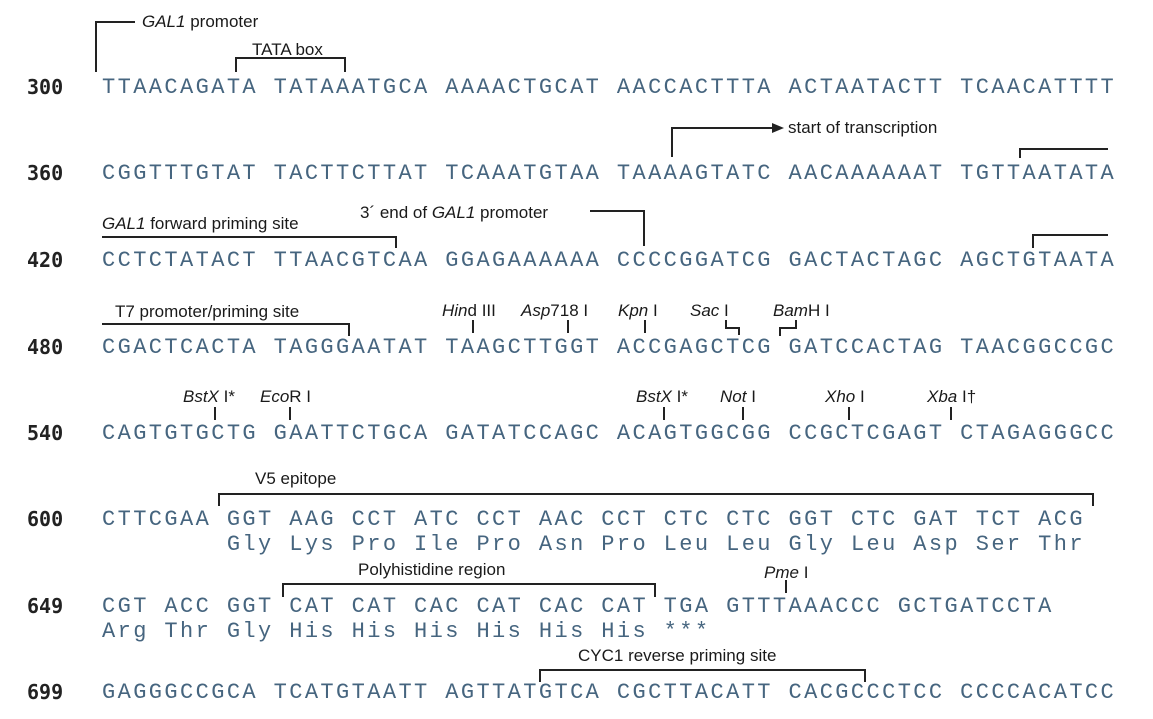 Image resolution: width=1153 pixels, height=719 pixels. What do you see at coordinates (290, 64) in the screenshot?
I see `tata-box-bracket` at bounding box center [290, 64].